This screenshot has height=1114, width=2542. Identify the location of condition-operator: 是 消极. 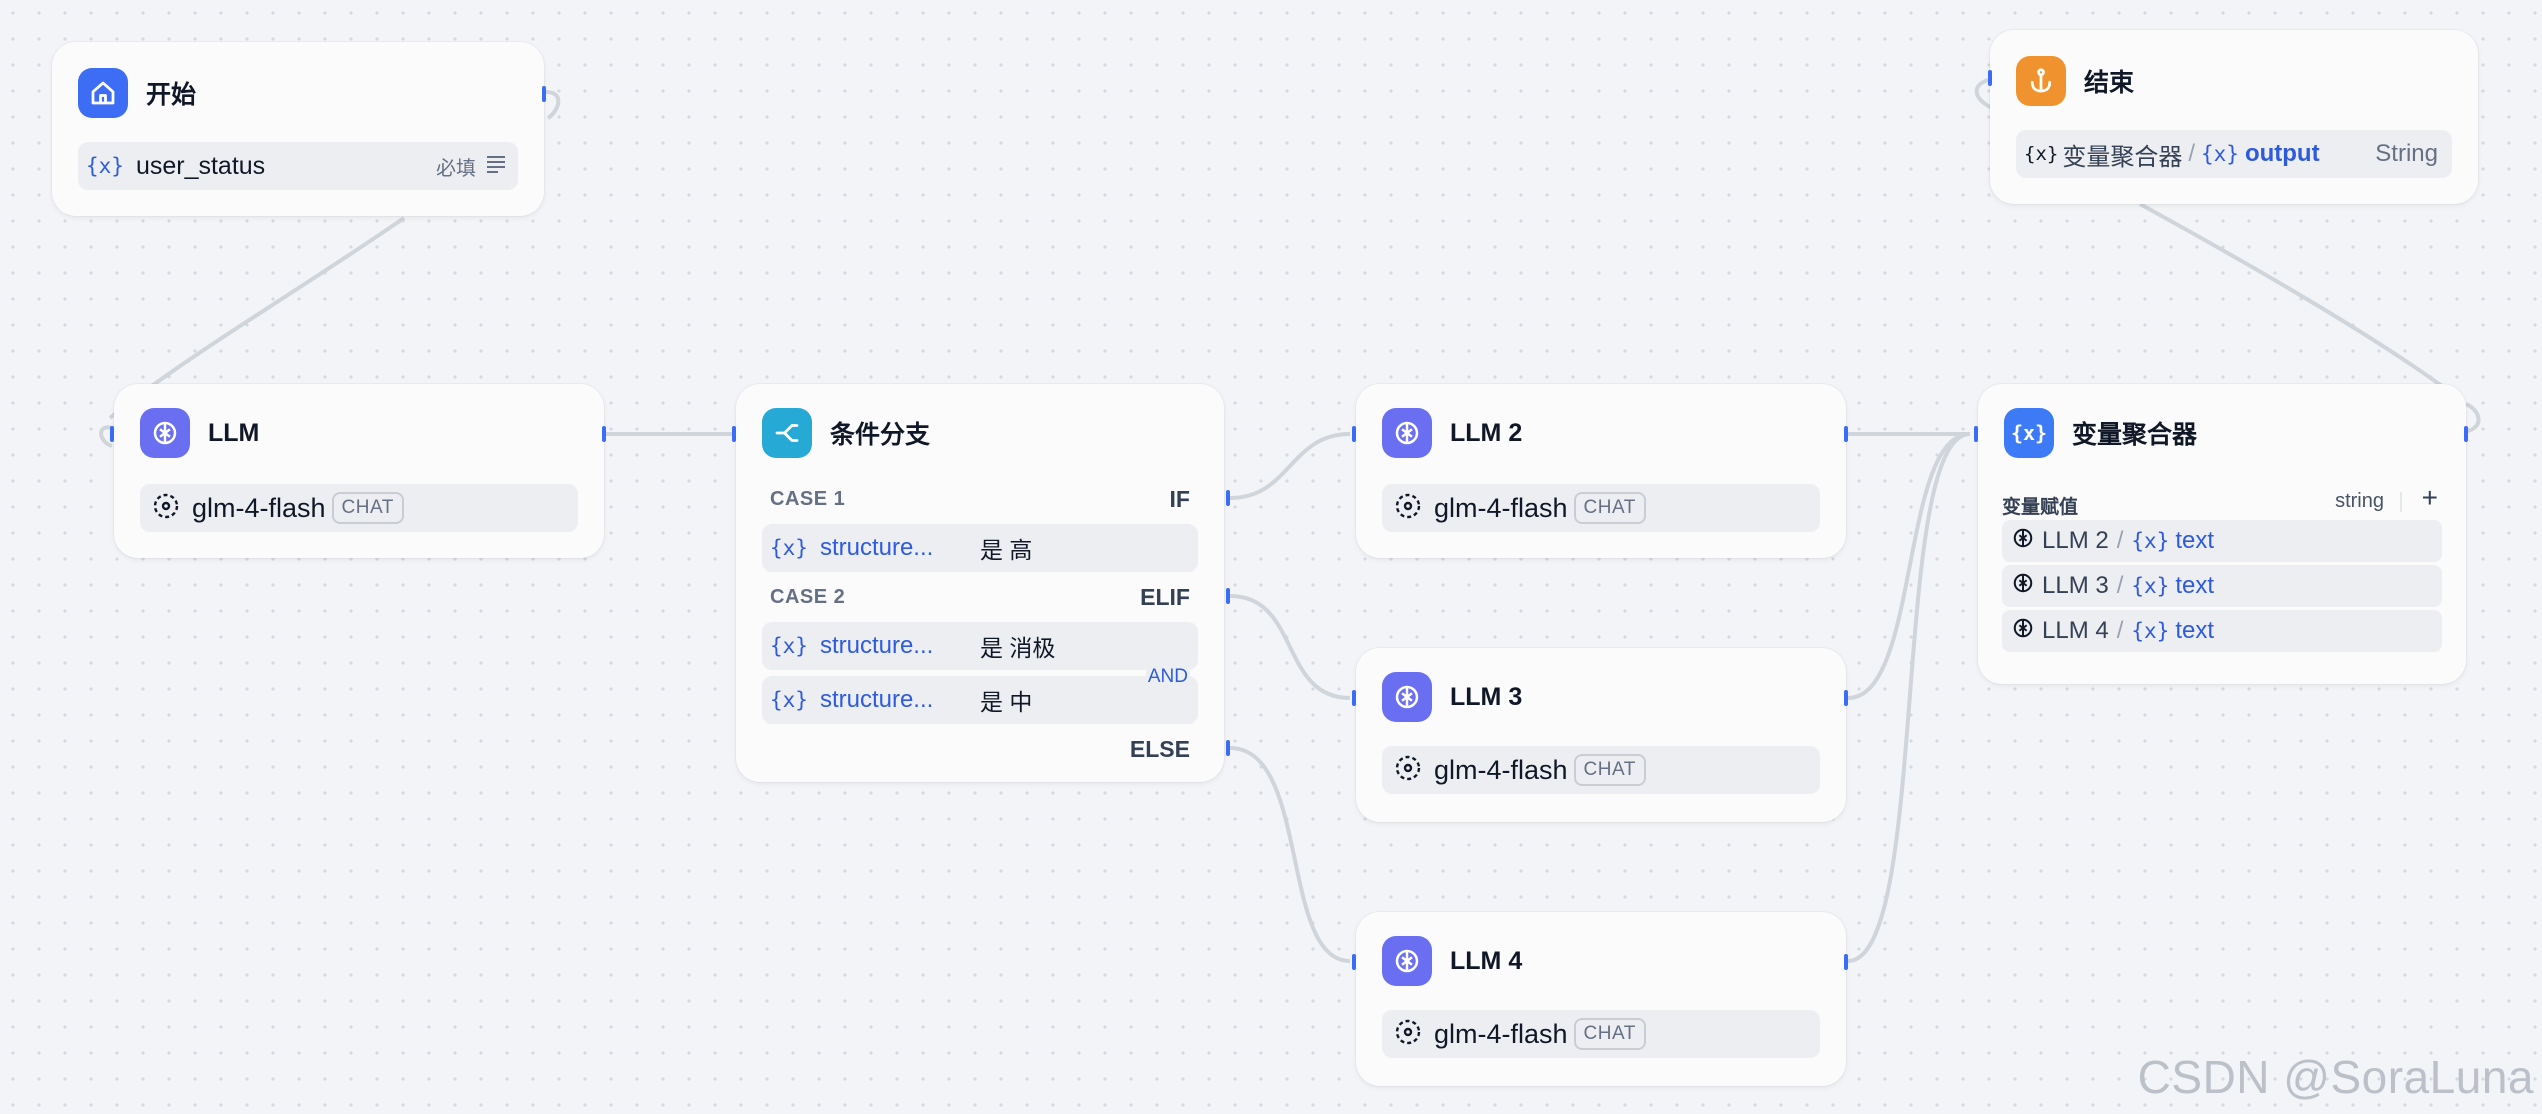
(1017, 648).